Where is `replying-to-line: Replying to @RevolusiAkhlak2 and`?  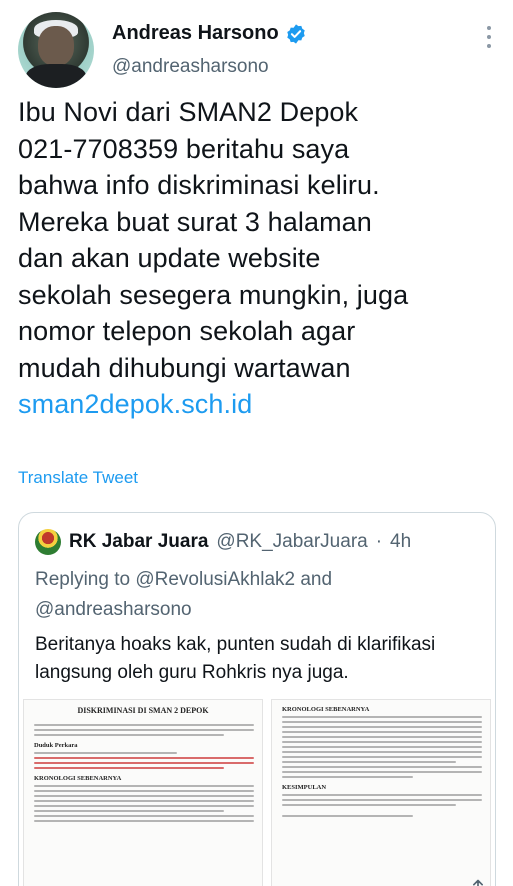
replying-to-line: Replying to @RevolusiAkhlak2 and is located at coordinates (184, 579).